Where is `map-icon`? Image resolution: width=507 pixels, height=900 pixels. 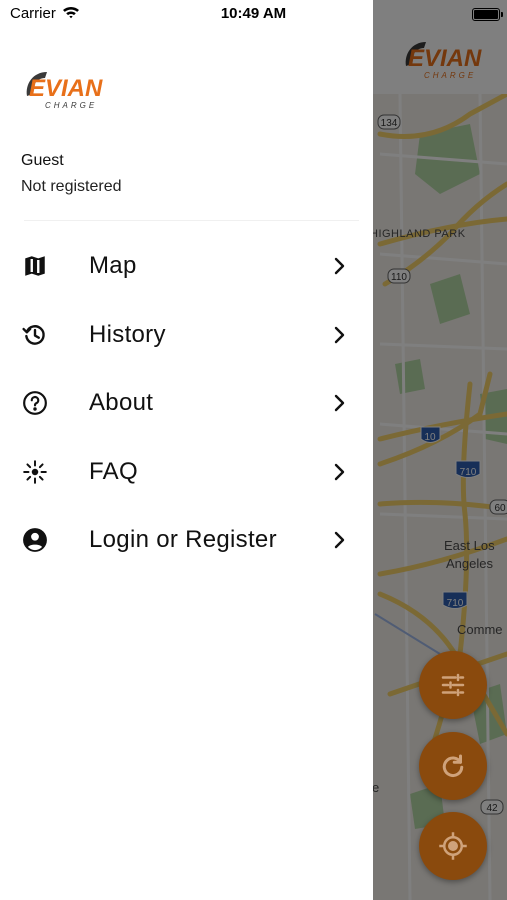
map-icon is located at coordinates (35, 266).